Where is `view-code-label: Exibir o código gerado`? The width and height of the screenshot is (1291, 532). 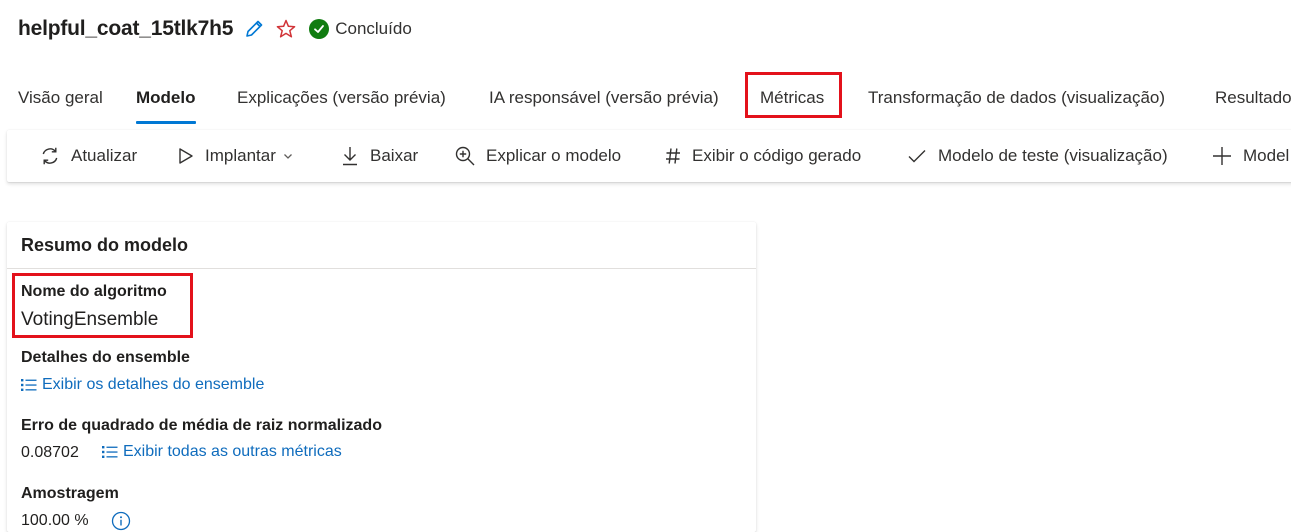
view-code-label: Exibir o código gerado is located at coordinates (777, 155).